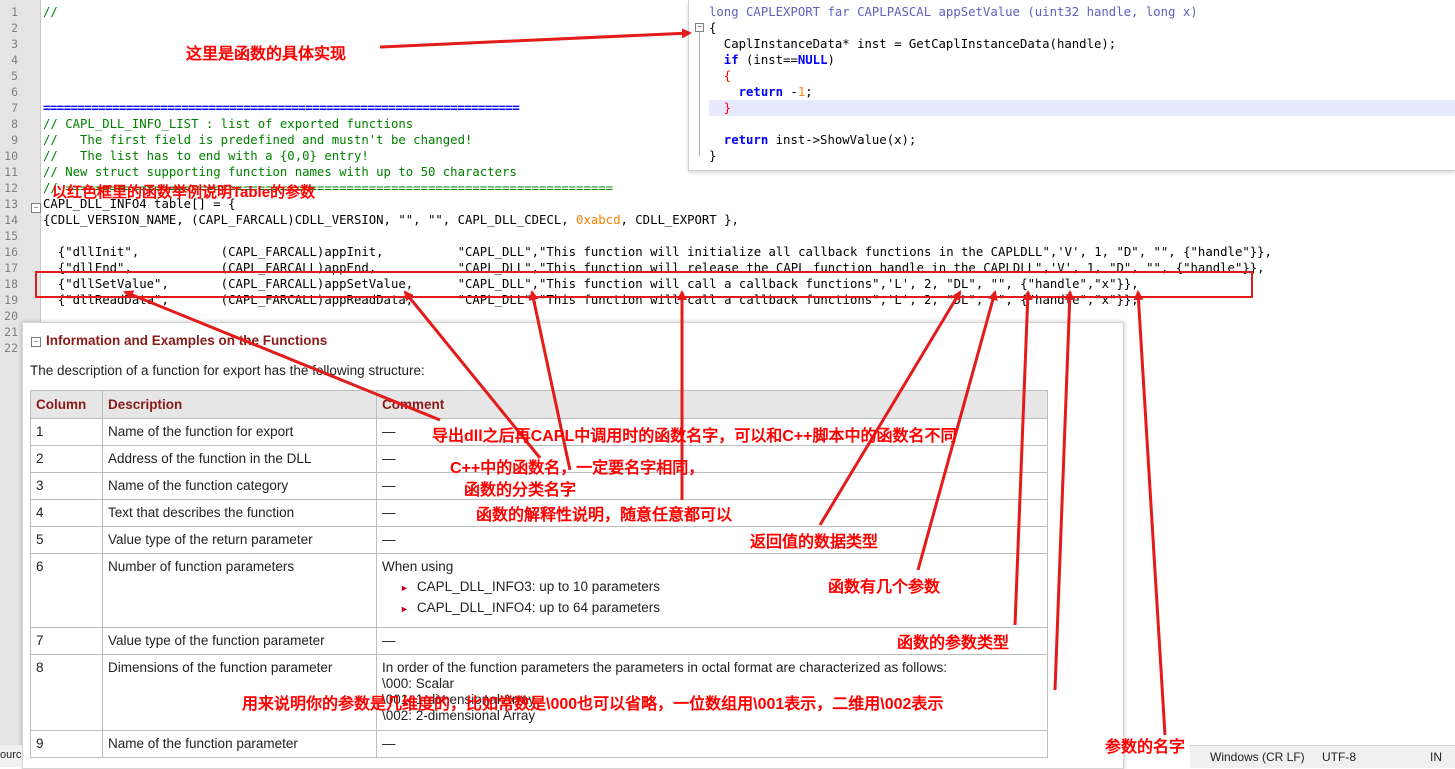 Image resolution: width=1455 pixels, height=769 pixels. What do you see at coordinates (239, 459) in the screenshot?
I see `cell-description: Address of the function in the DLL` at bounding box center [239, 459].